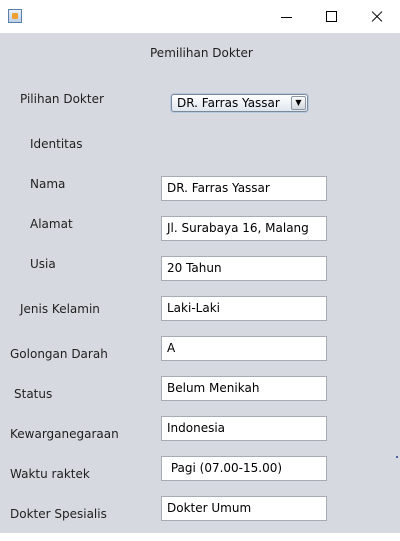 The image size is (400, 541). Describe the element at coordinates (200, 537) in the screenshot. I see `window-bottom-edge` at that location.